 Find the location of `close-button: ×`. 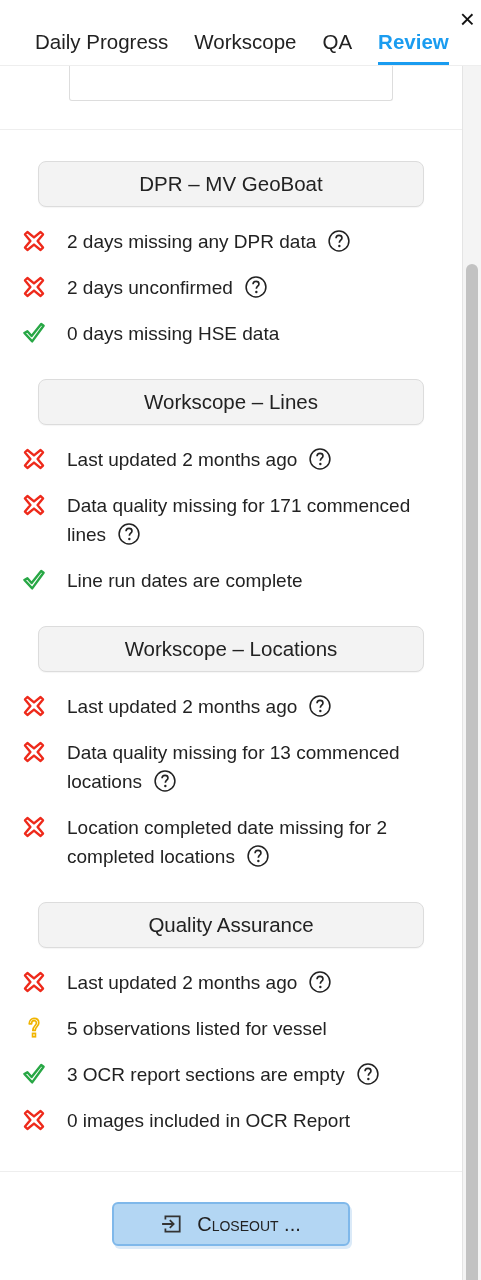

close-button: × is located at coordinates (467, 19).